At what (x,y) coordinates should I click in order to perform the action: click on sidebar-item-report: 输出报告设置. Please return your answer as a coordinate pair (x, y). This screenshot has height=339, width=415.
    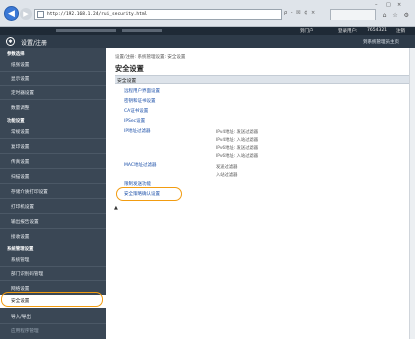
    Looking at the image, I should click on (53, 222).